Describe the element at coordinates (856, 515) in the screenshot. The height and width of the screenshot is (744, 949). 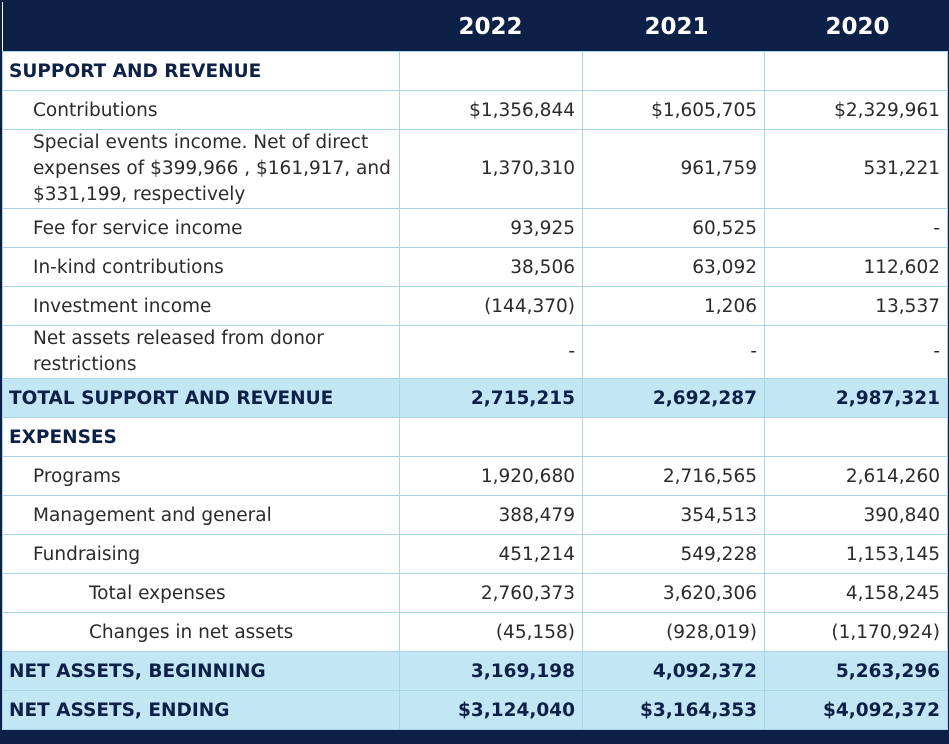
I see `value-2020: 390,840` at that location.